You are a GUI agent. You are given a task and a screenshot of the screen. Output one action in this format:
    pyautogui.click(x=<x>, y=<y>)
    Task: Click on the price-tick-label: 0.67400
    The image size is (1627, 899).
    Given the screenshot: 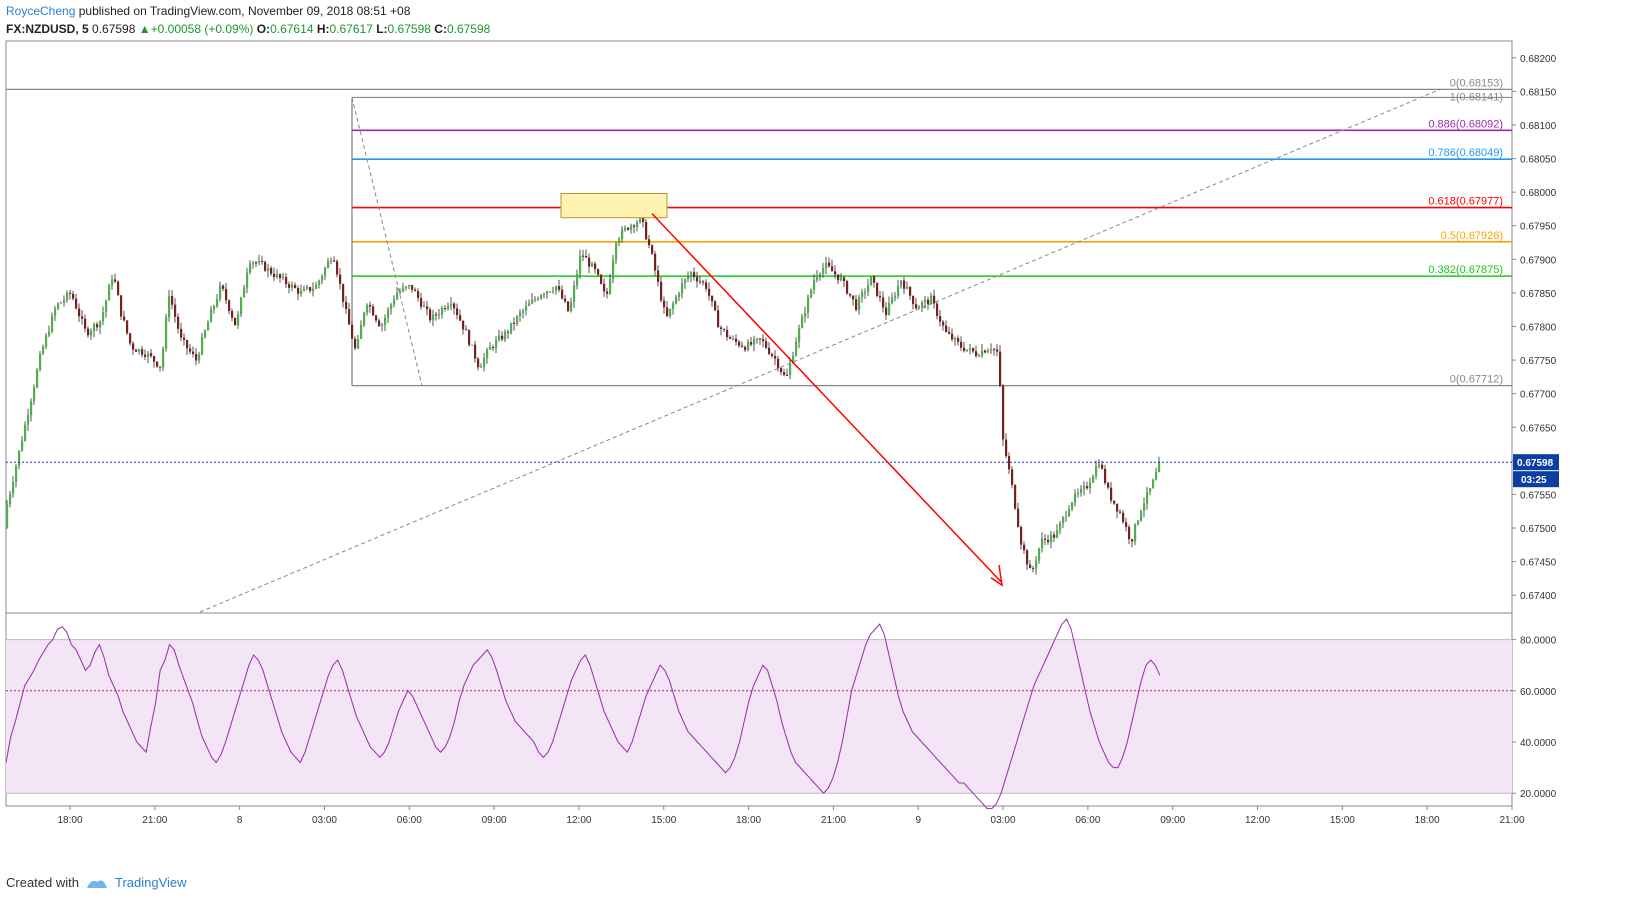 What is the action you would take?
    pyautogui.click(x=1538, y=596)
    